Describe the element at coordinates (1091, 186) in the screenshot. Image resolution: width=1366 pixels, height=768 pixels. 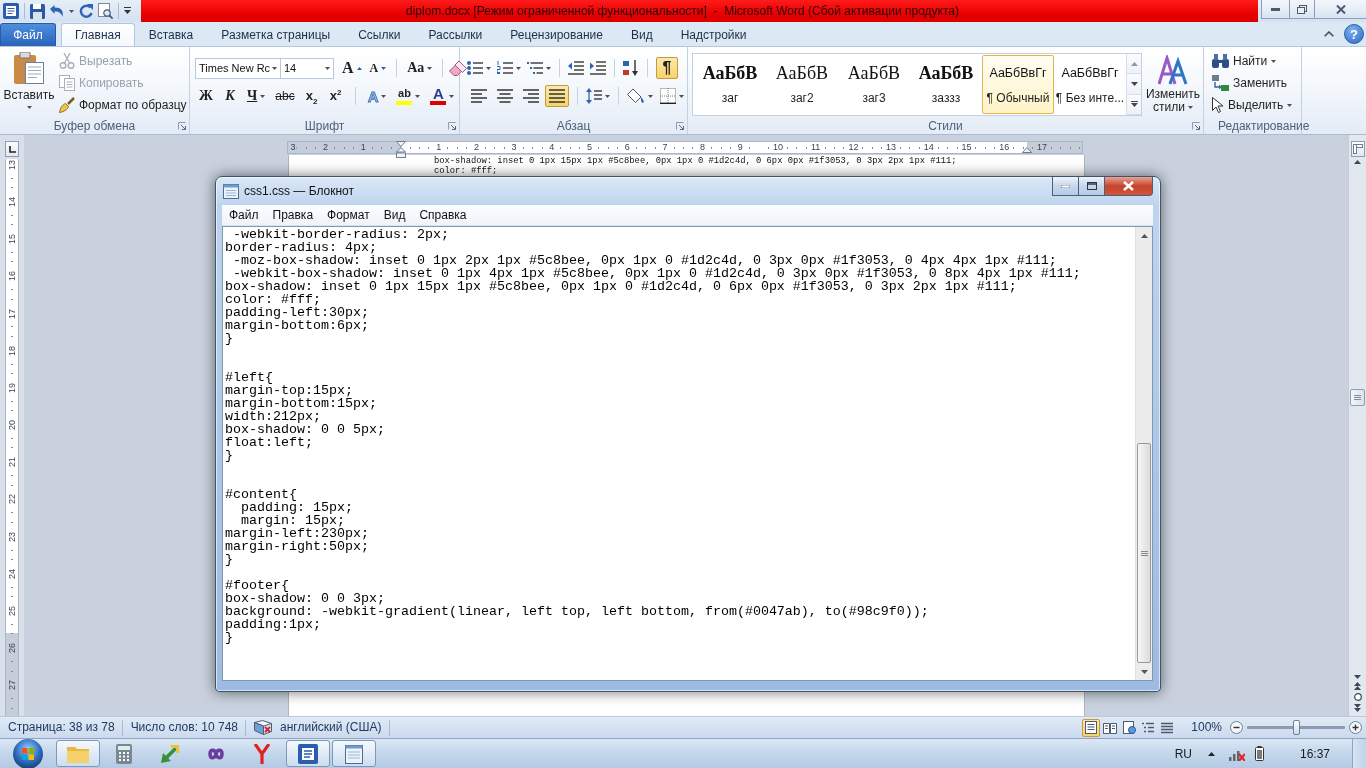
I see `maximize-button` at that location.